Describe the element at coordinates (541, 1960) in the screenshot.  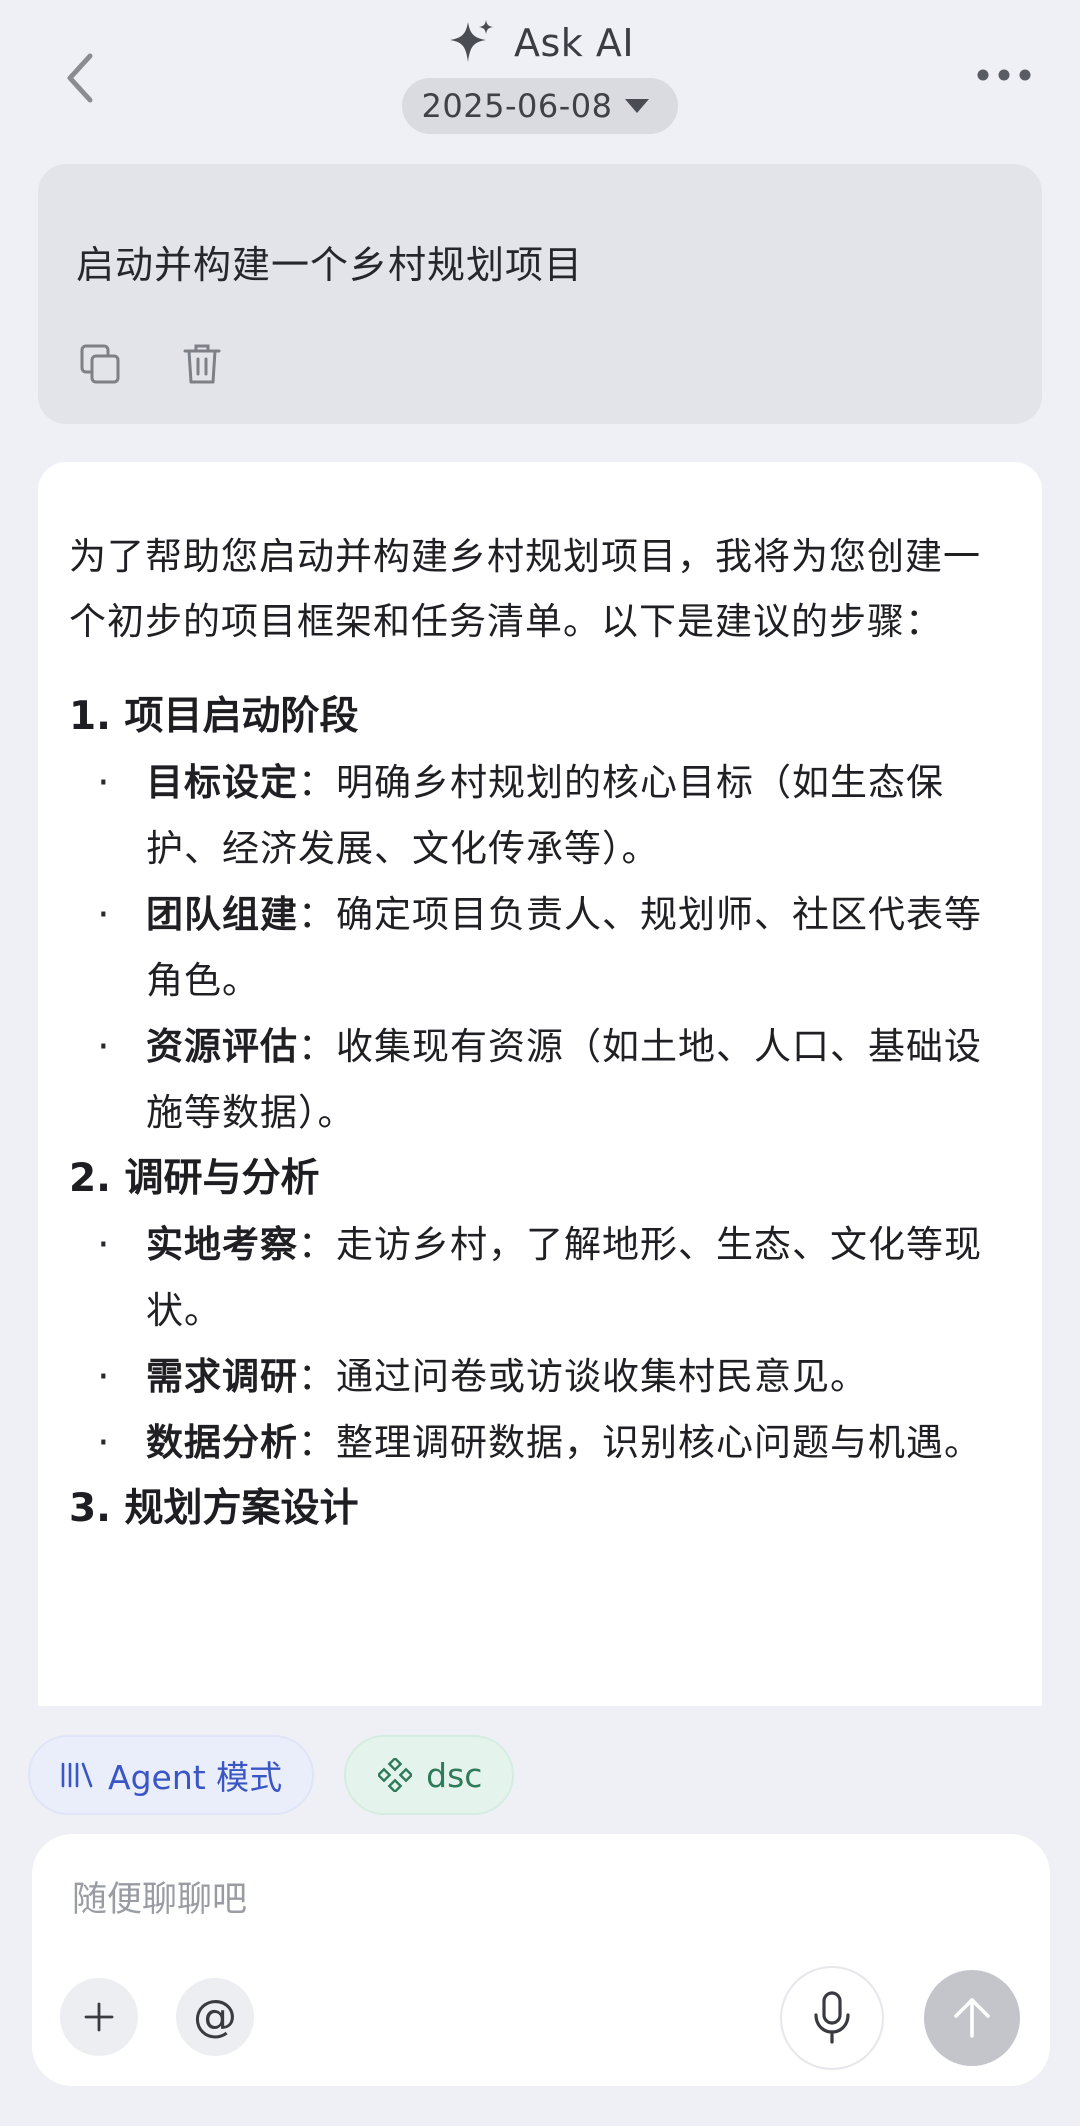
I see `composer: @` at that location.